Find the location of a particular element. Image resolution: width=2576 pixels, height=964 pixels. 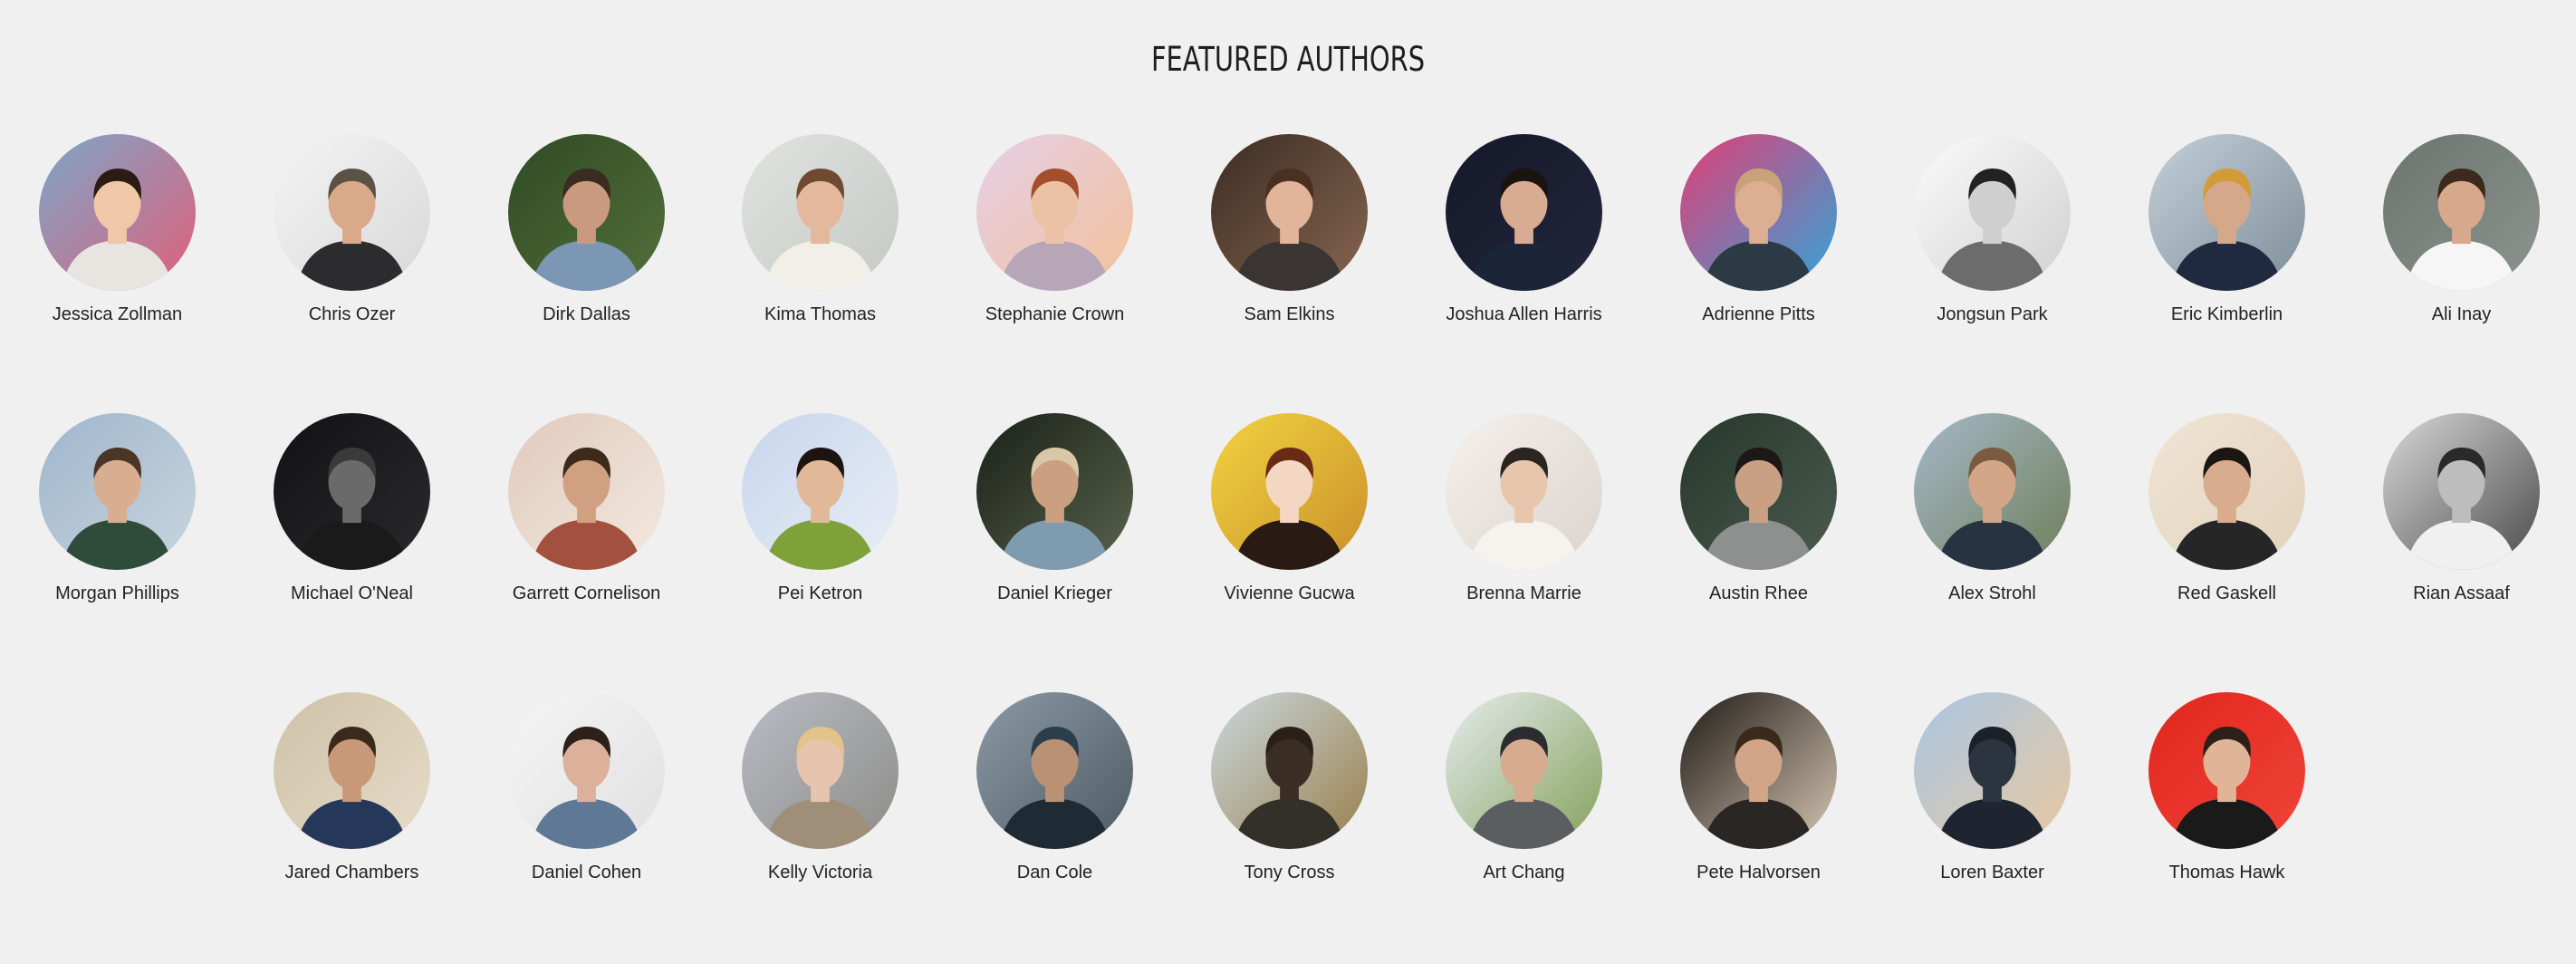

author-card: Daniel Cohen is located at coordinates (586, 828).